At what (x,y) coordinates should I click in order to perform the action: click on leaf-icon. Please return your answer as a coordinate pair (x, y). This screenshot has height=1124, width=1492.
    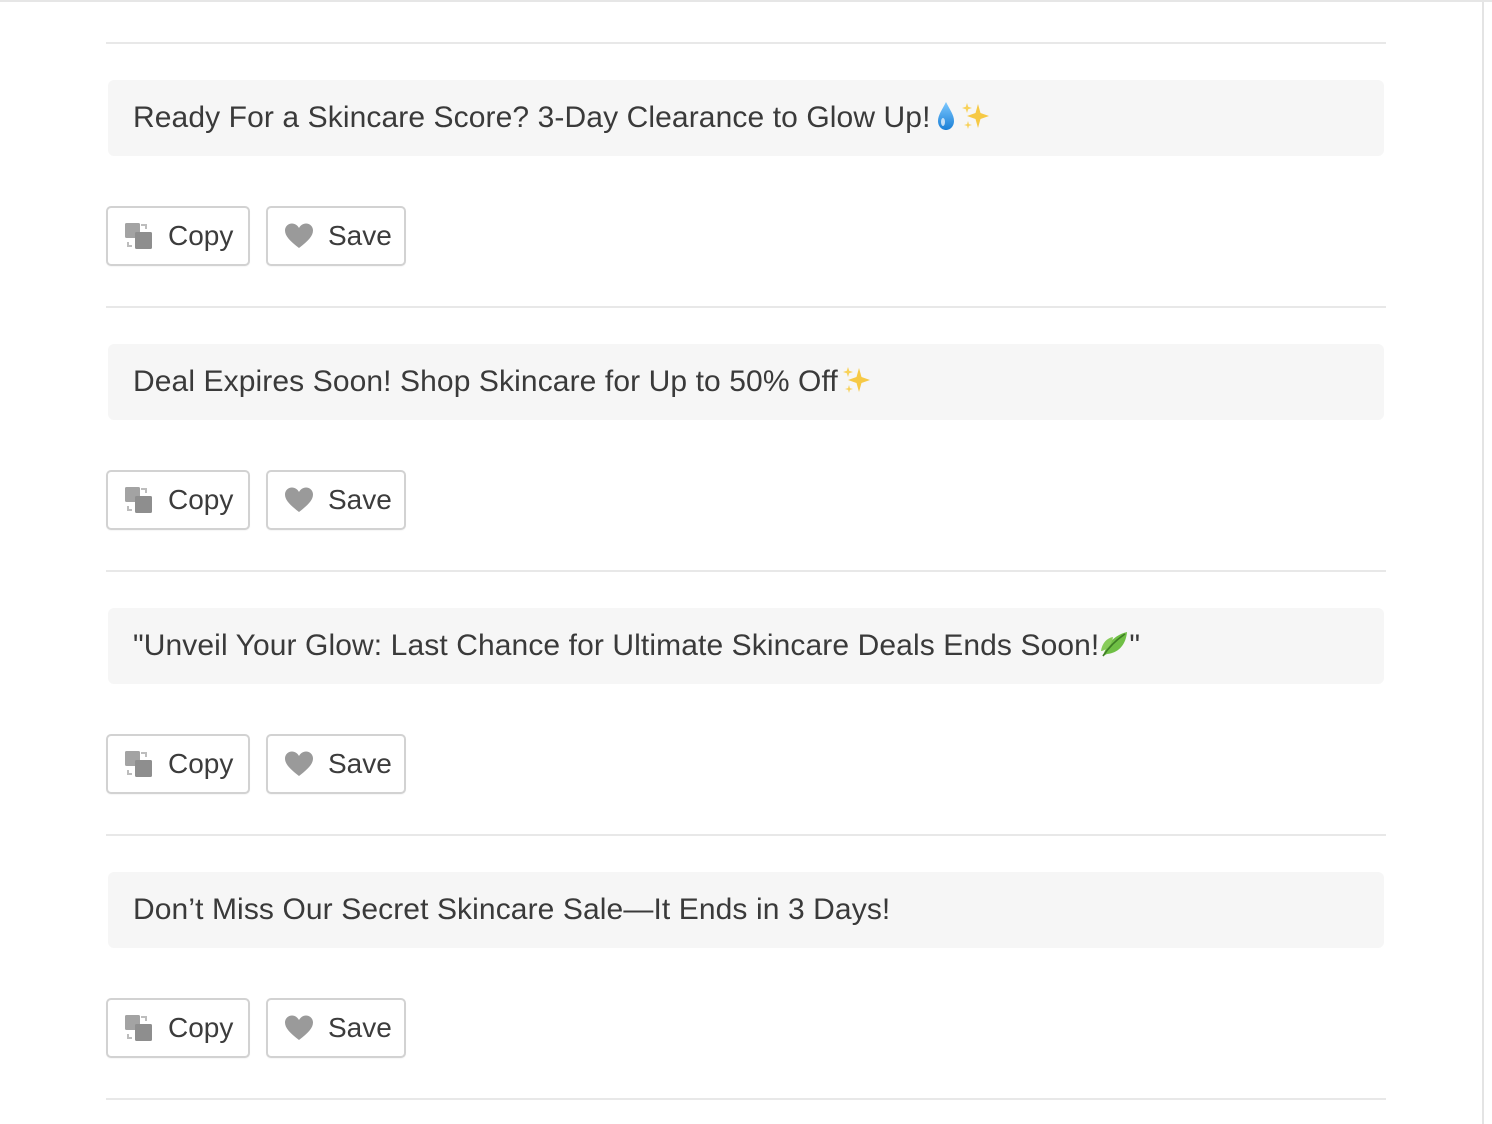
    Looking at the image, I should click on (1114, 646).